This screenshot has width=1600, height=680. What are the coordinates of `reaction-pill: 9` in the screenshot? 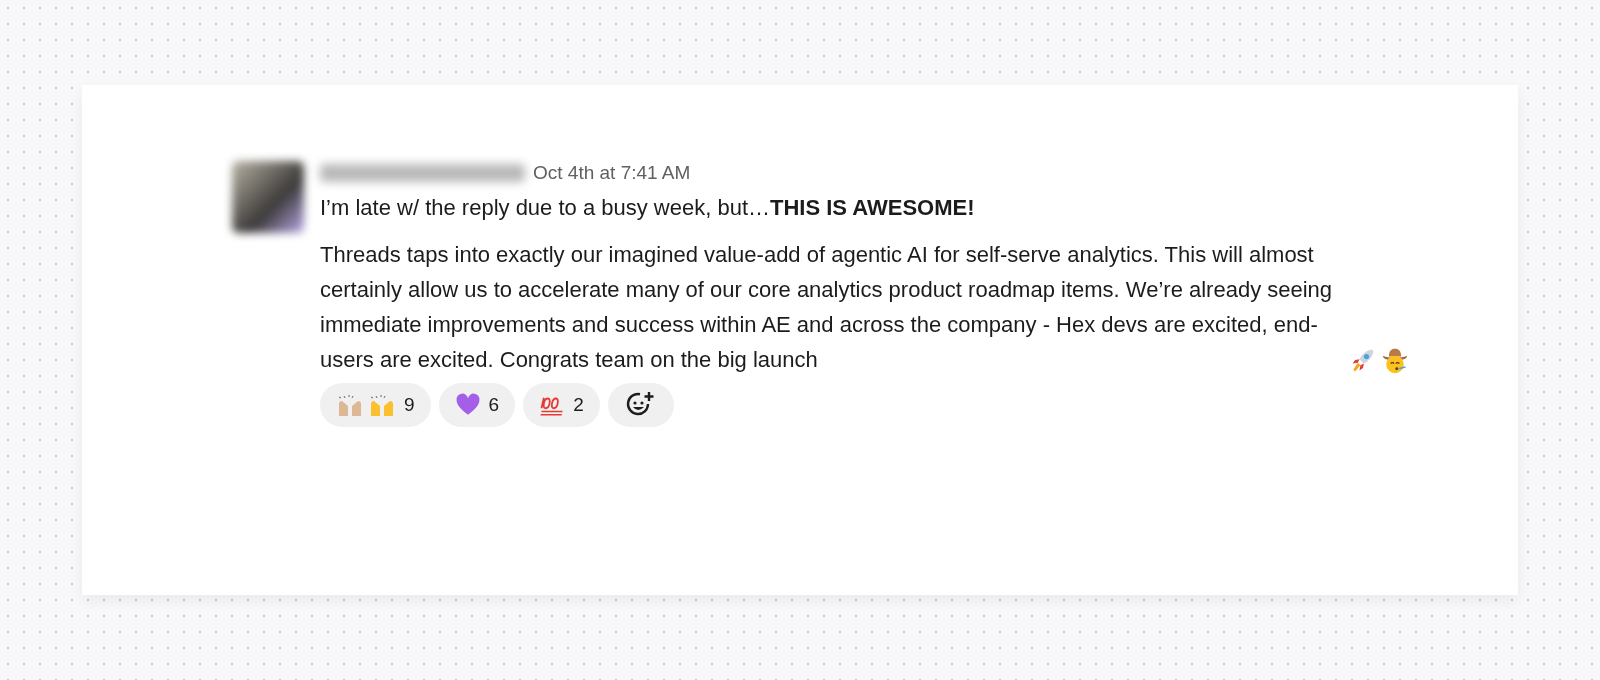 It's located at (375, 405).